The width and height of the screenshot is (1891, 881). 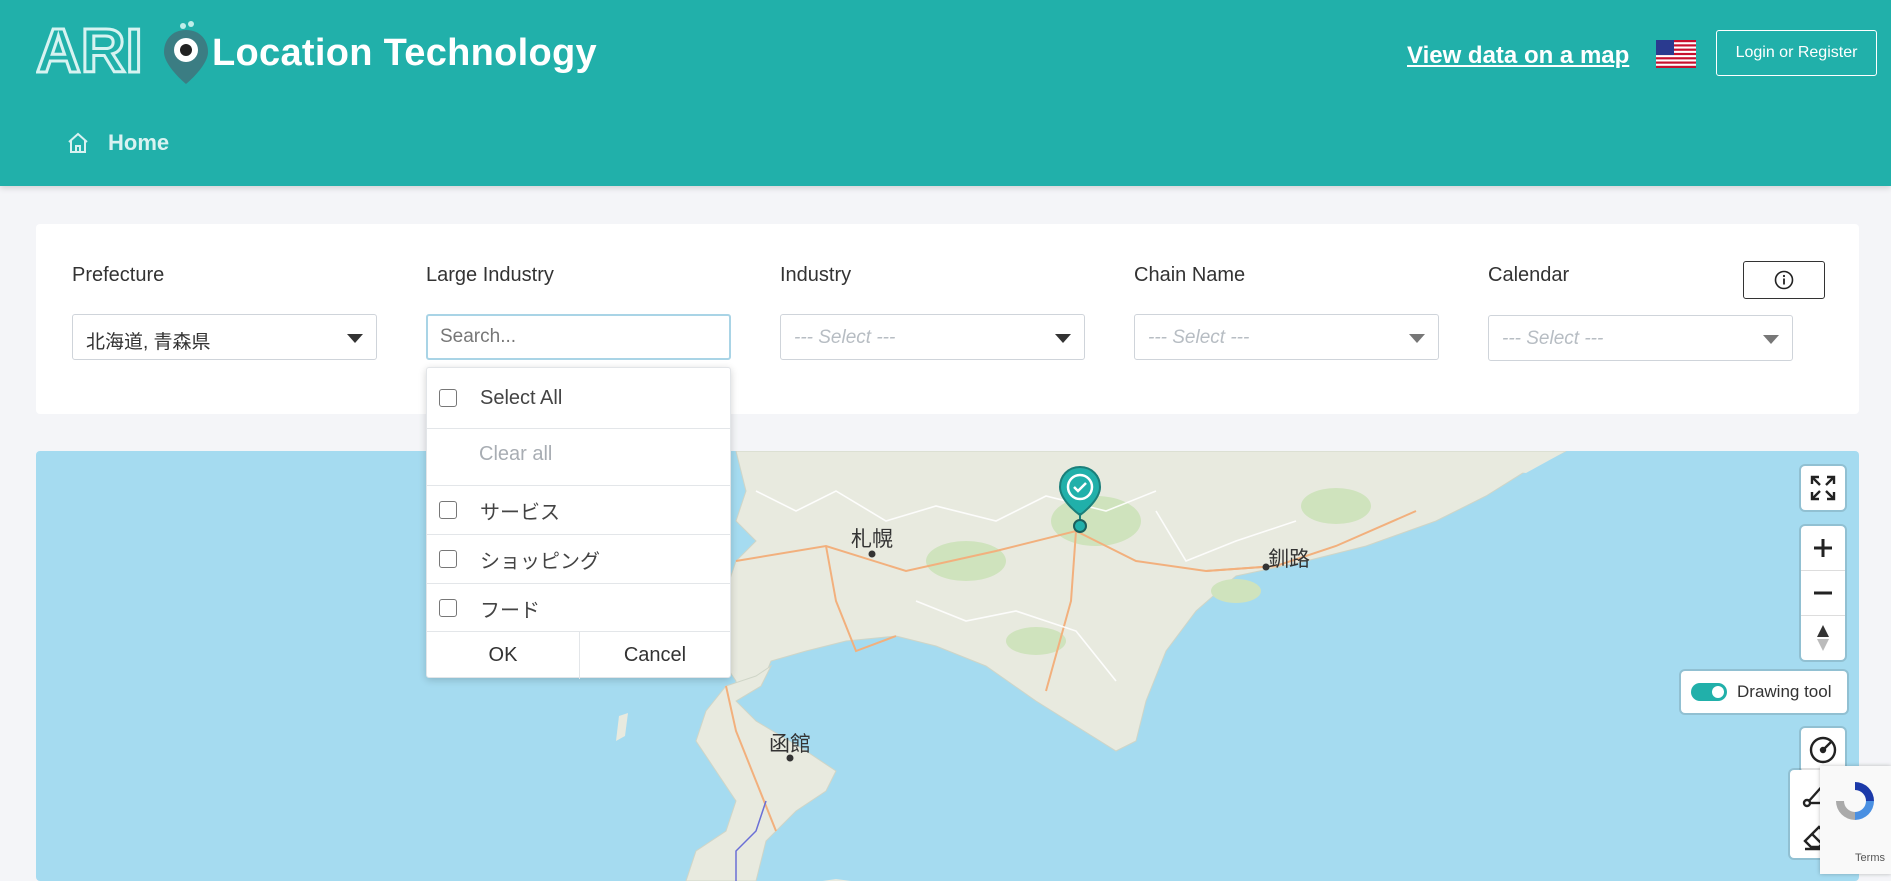 What do you see at coordinates (578, 510) in the screenshot?
I see `list-item: サービス` at bounding box center [578, 510].